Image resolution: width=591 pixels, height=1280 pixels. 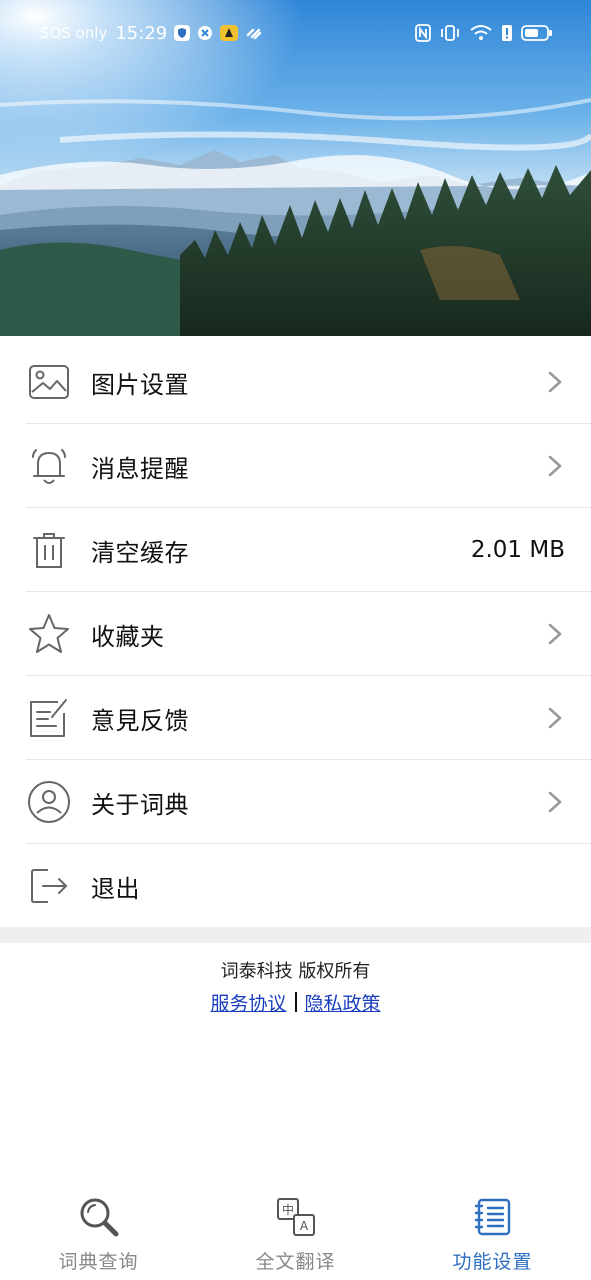 What do you see at coordinates (295, 1262) in the screenshot?
I see `nav-label: 全文翻译` at bounding box center [295, 1262].